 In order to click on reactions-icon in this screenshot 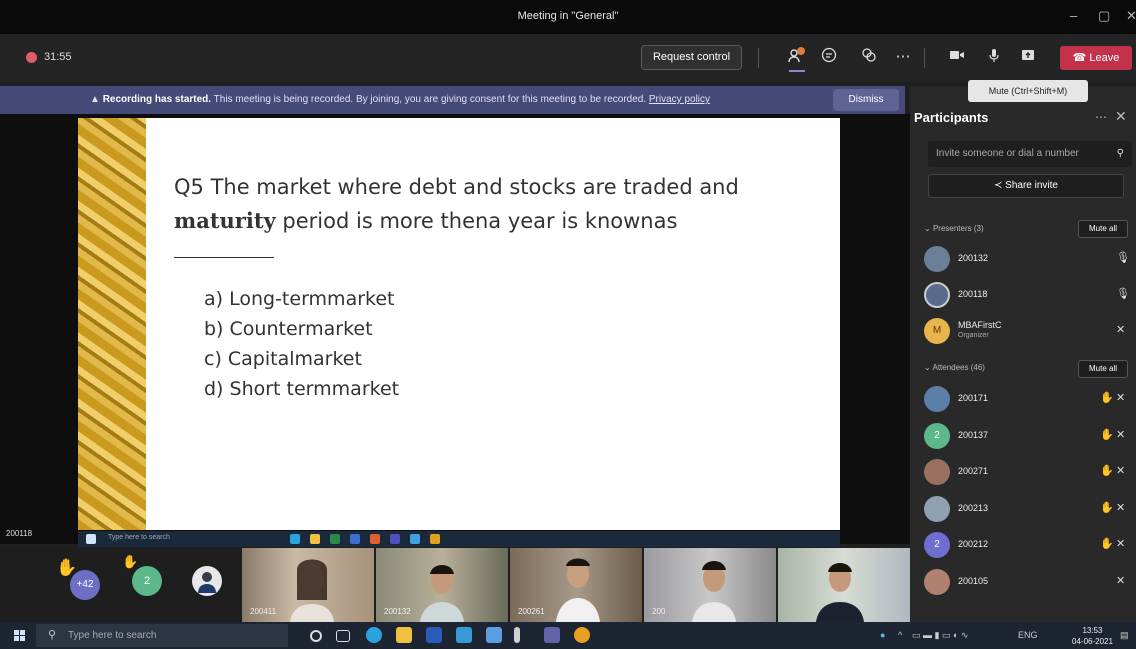, I will do `click(869, 57)`.